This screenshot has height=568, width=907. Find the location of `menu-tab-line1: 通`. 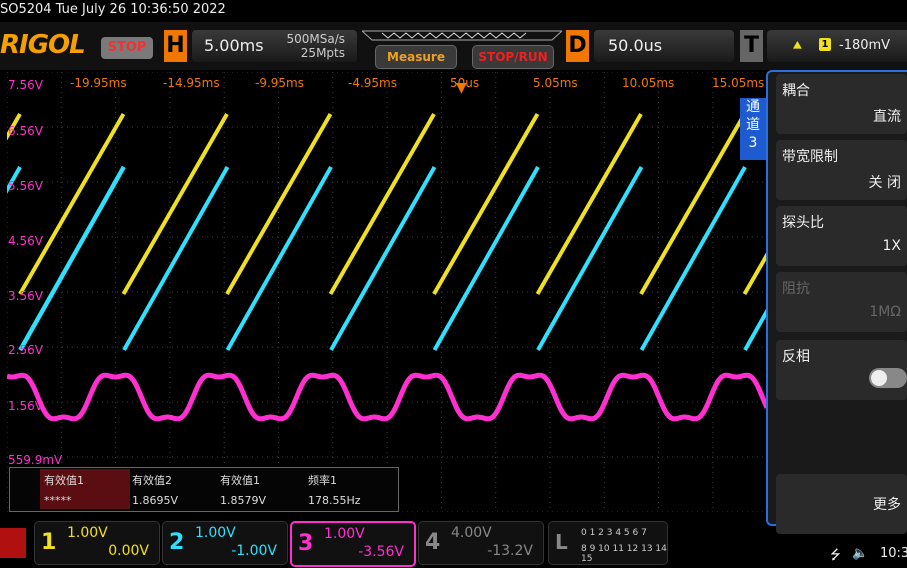

menu-tab-line1: 通 is located at coordinates (753, 107).